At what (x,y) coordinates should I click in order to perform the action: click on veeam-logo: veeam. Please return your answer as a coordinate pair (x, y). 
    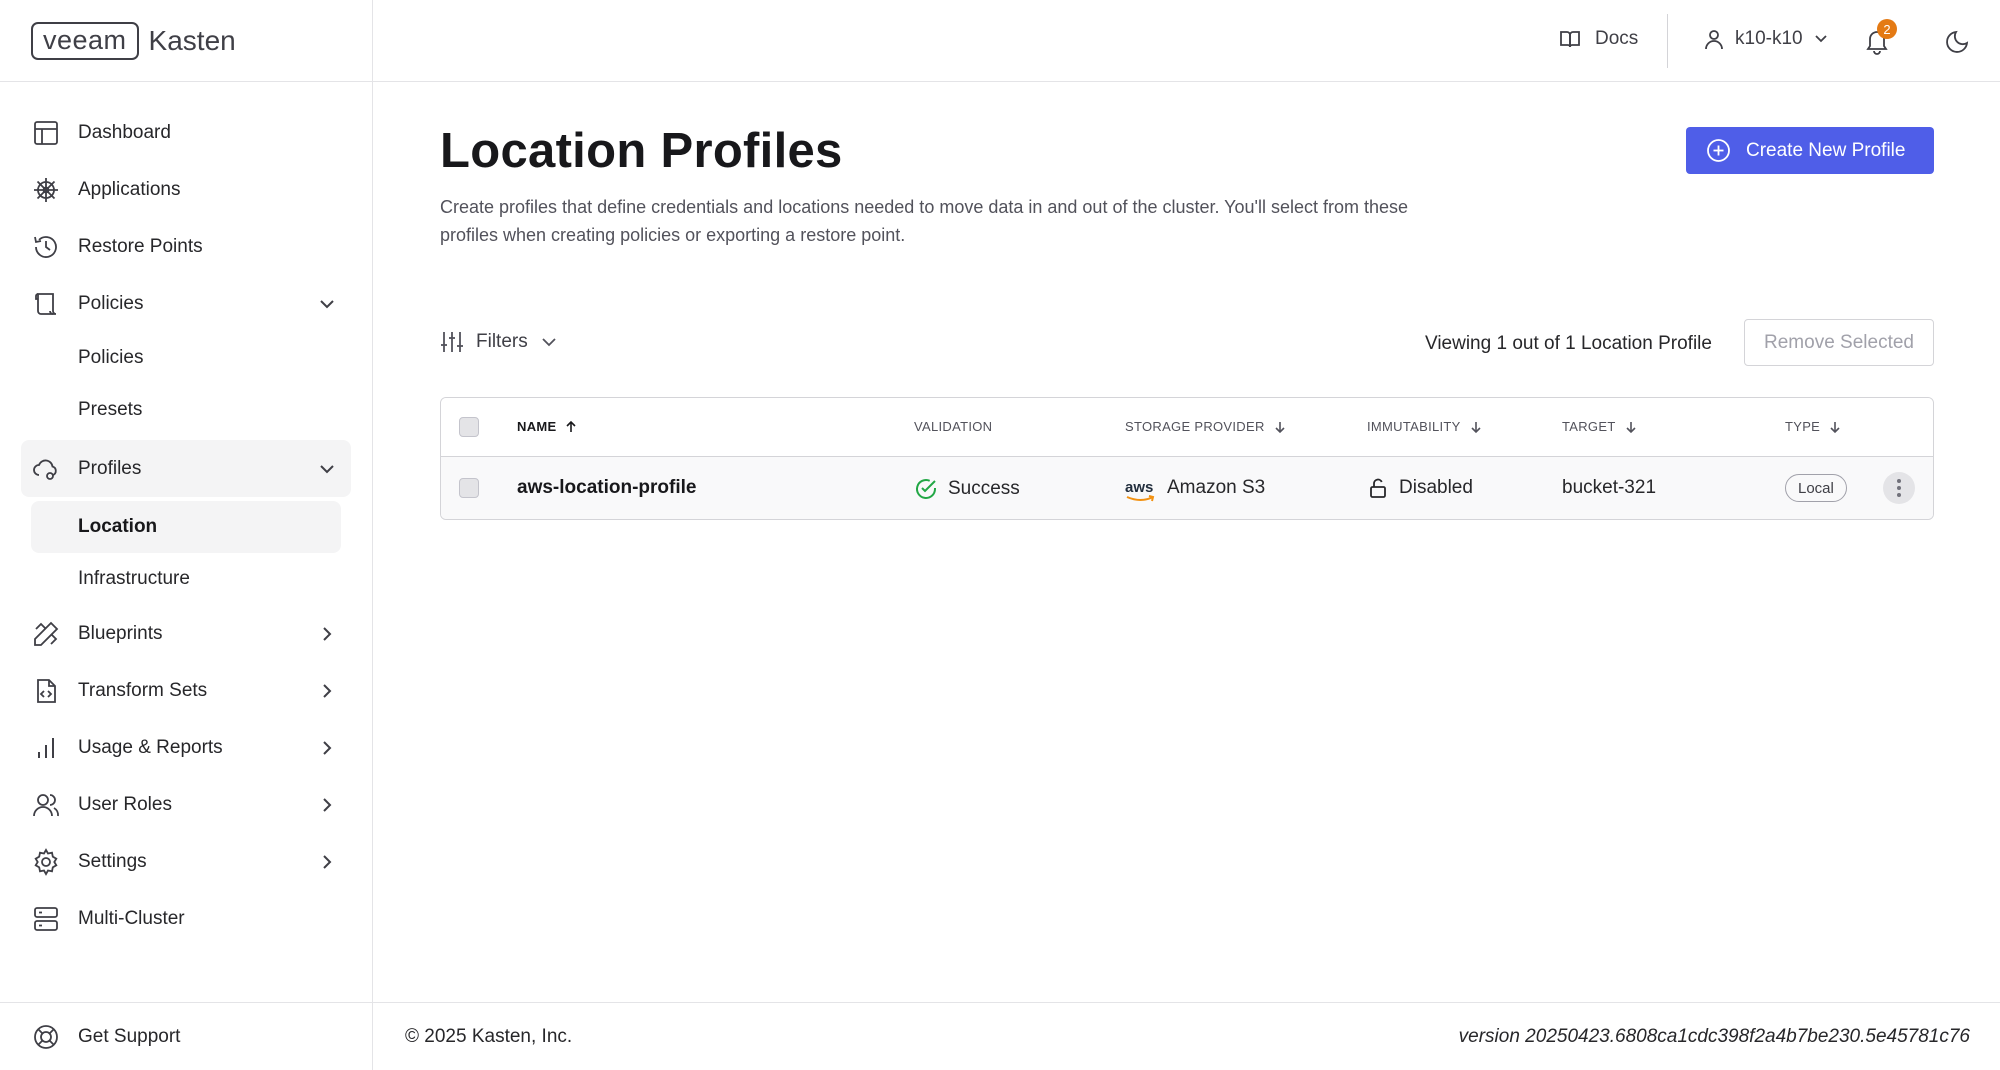
    Looking at the image, I should click on (85, 40).